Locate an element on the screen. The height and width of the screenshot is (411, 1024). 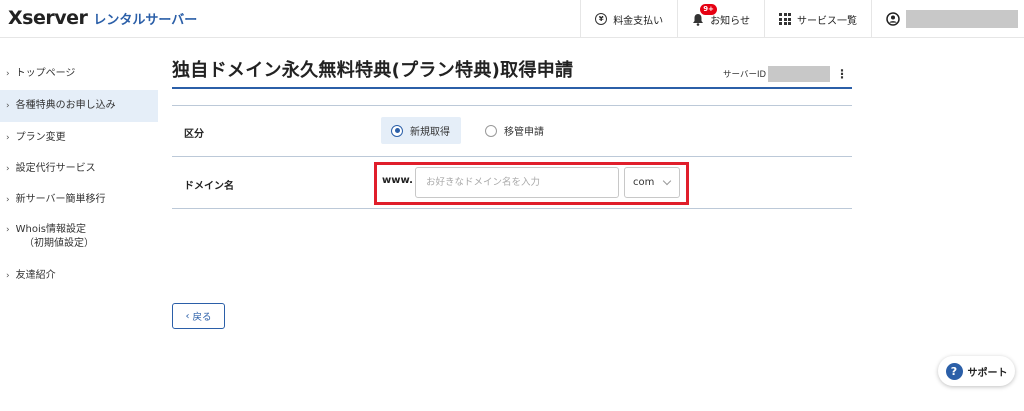
notifications-label: お知らせ is located at coordinates (730, 21).